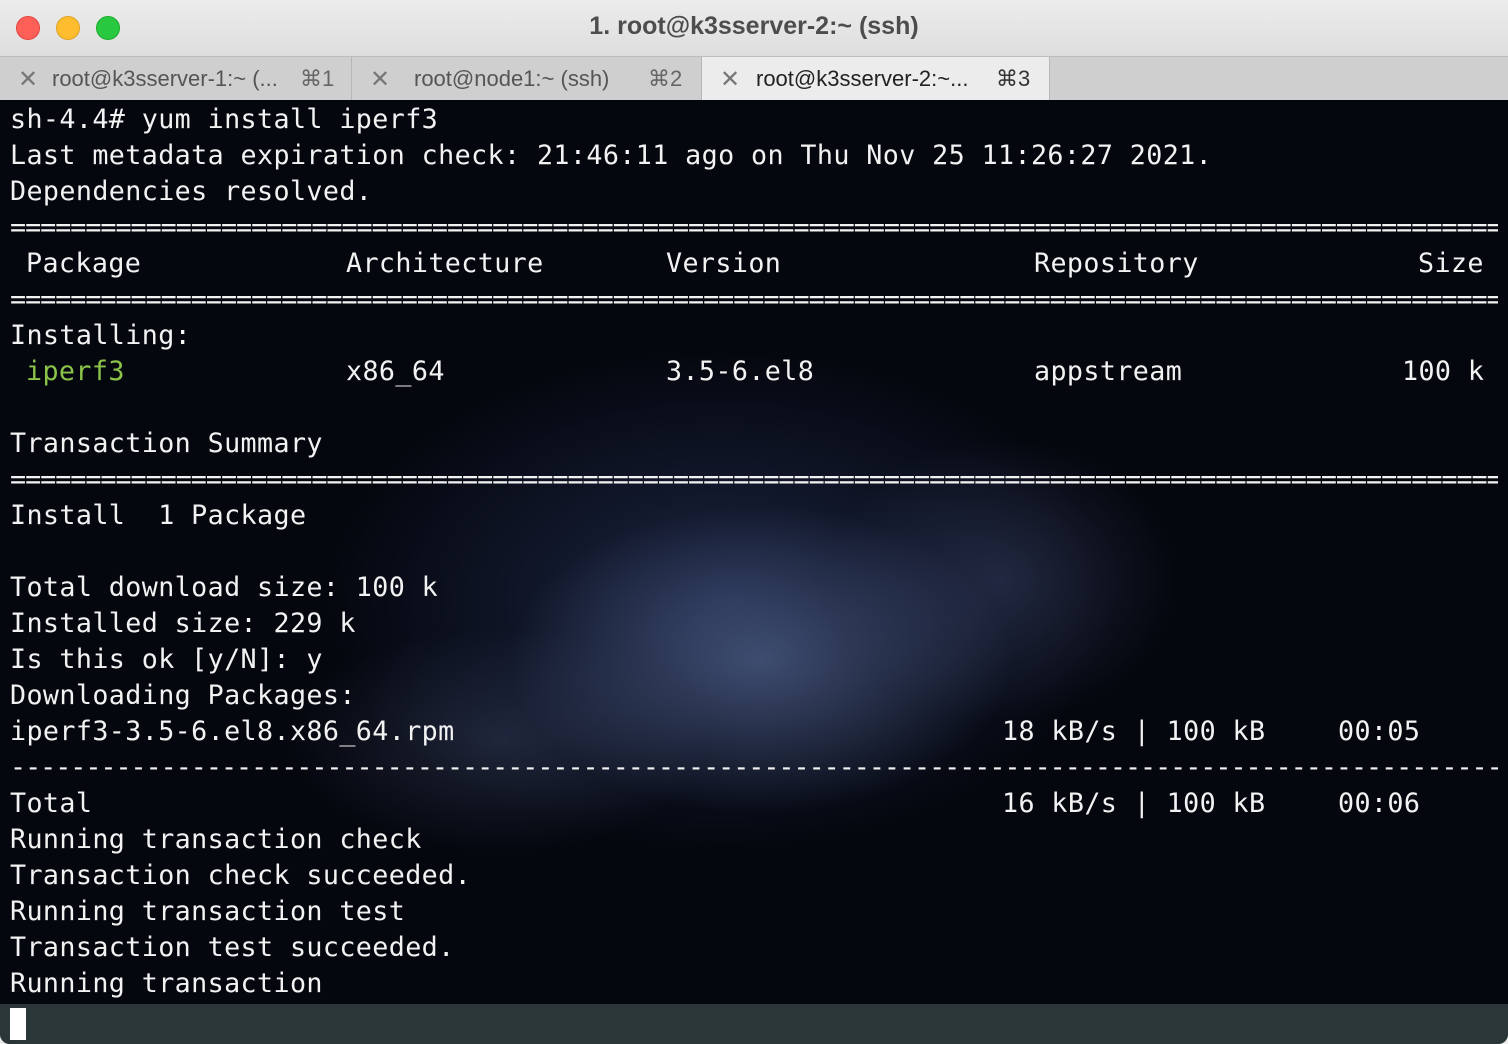  What do you see at coordinates (1134, 731) in the screenshot?
I see `download-rate: 18 kB/s | 100 kB` at bounding box center [1134, 731].